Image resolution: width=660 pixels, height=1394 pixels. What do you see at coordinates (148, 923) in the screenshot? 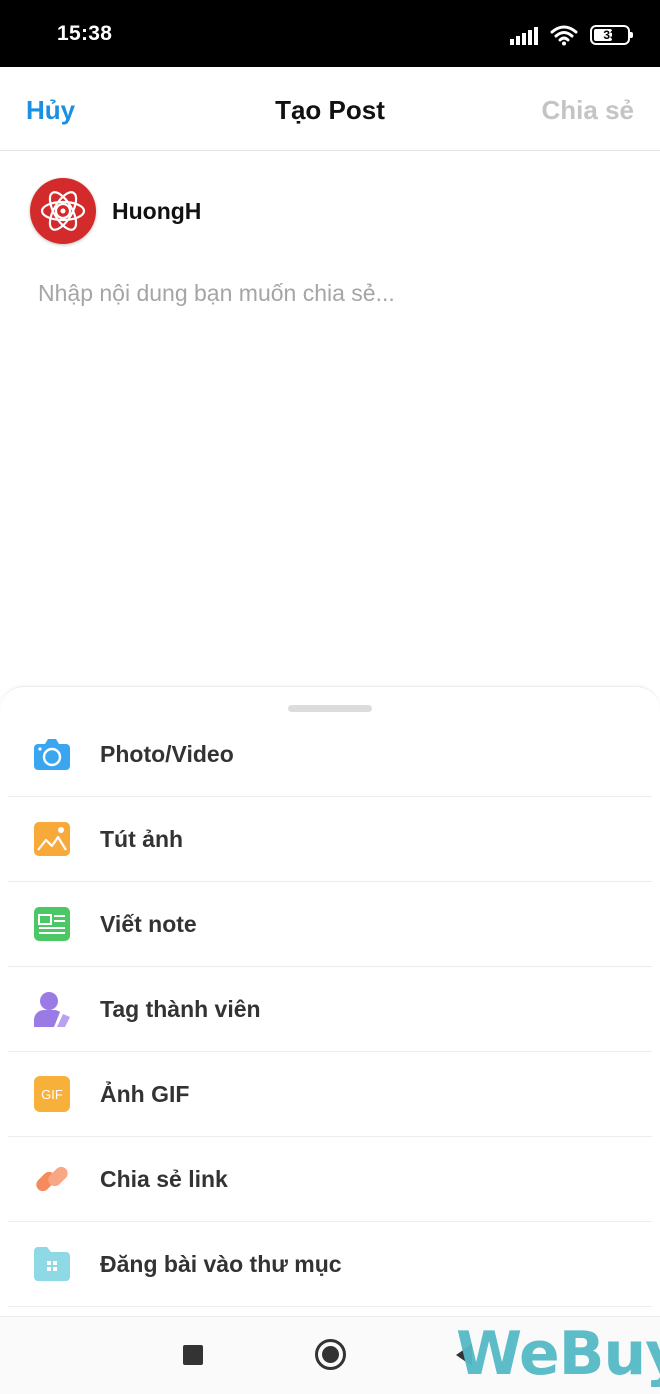
I see `menu-item-label: Viết note` at bounding box center [148, 923].